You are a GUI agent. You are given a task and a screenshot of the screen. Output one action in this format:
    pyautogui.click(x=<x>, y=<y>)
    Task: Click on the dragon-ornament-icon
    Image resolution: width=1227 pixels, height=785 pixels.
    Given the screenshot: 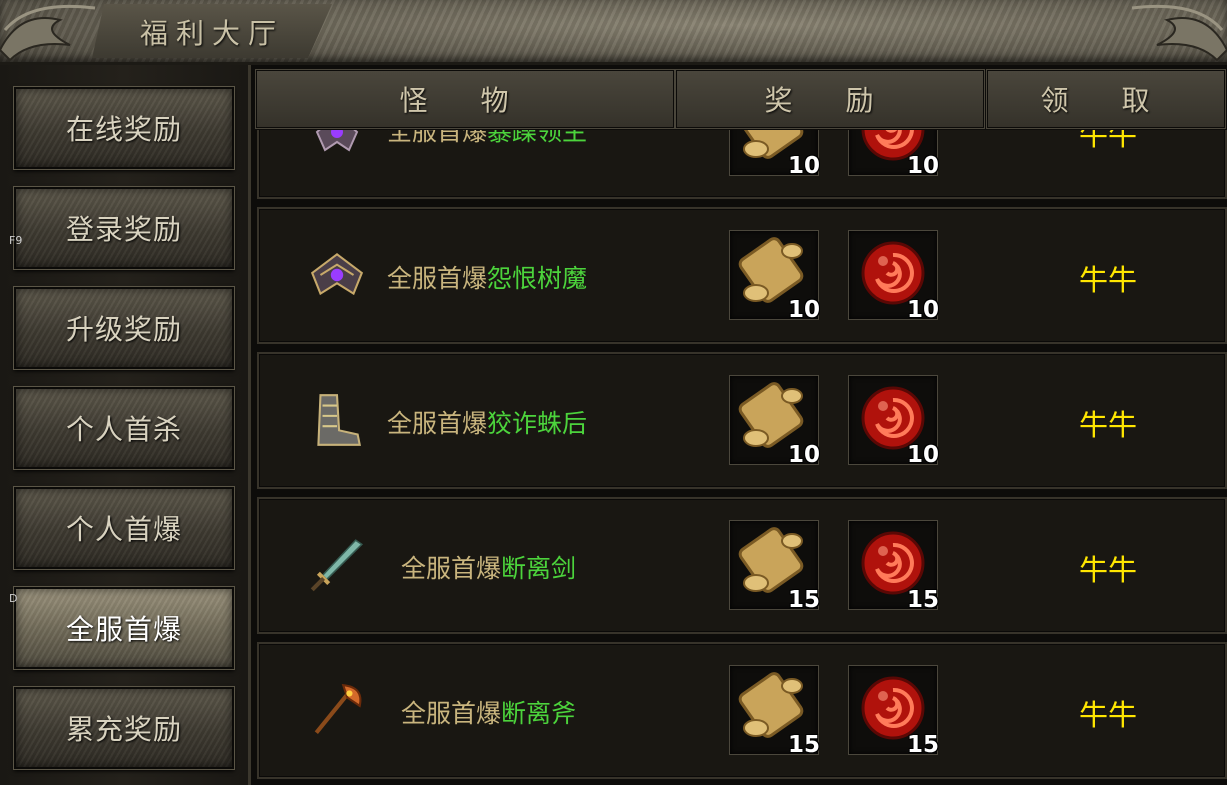 What is the action you would take?
    pyautogui.click(x=1179, y=33)
    